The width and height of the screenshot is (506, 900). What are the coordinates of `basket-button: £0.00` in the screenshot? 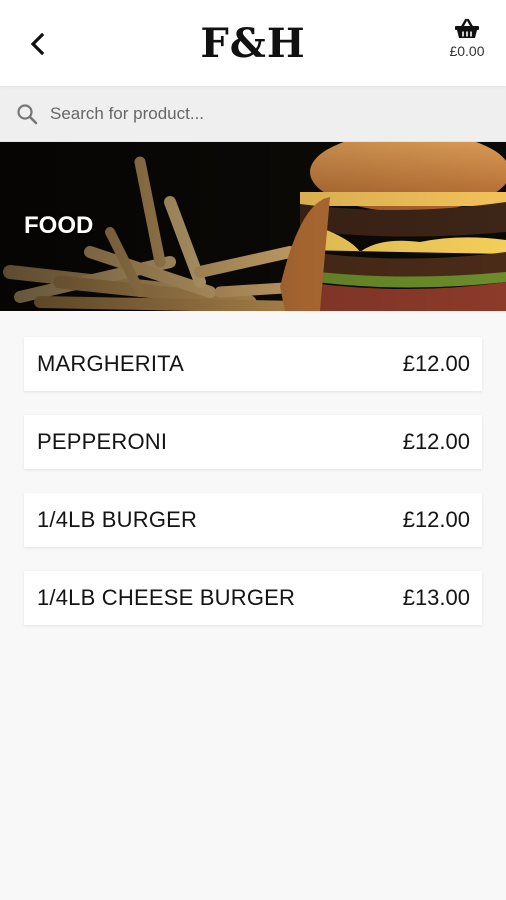 It's located at (467, 38).